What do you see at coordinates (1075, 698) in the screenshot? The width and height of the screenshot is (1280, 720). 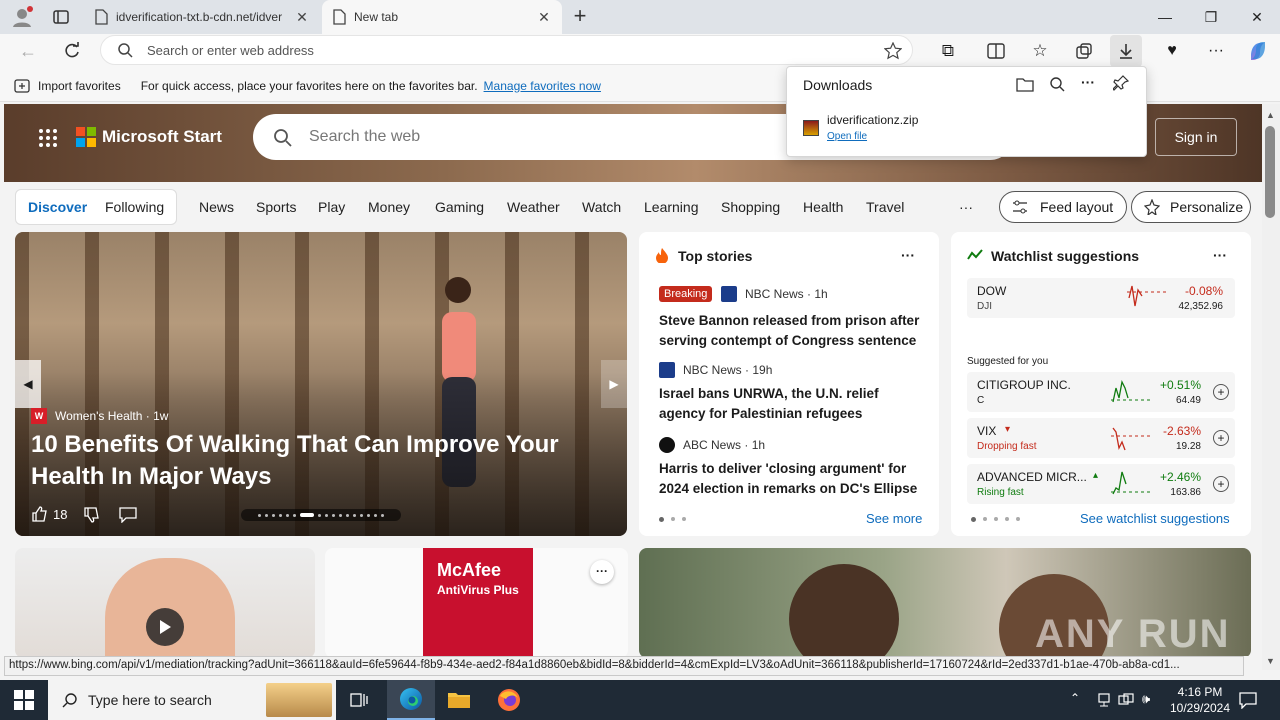 I see `show-hidden-icons: ⌃` at bounding box center [1075, 698].